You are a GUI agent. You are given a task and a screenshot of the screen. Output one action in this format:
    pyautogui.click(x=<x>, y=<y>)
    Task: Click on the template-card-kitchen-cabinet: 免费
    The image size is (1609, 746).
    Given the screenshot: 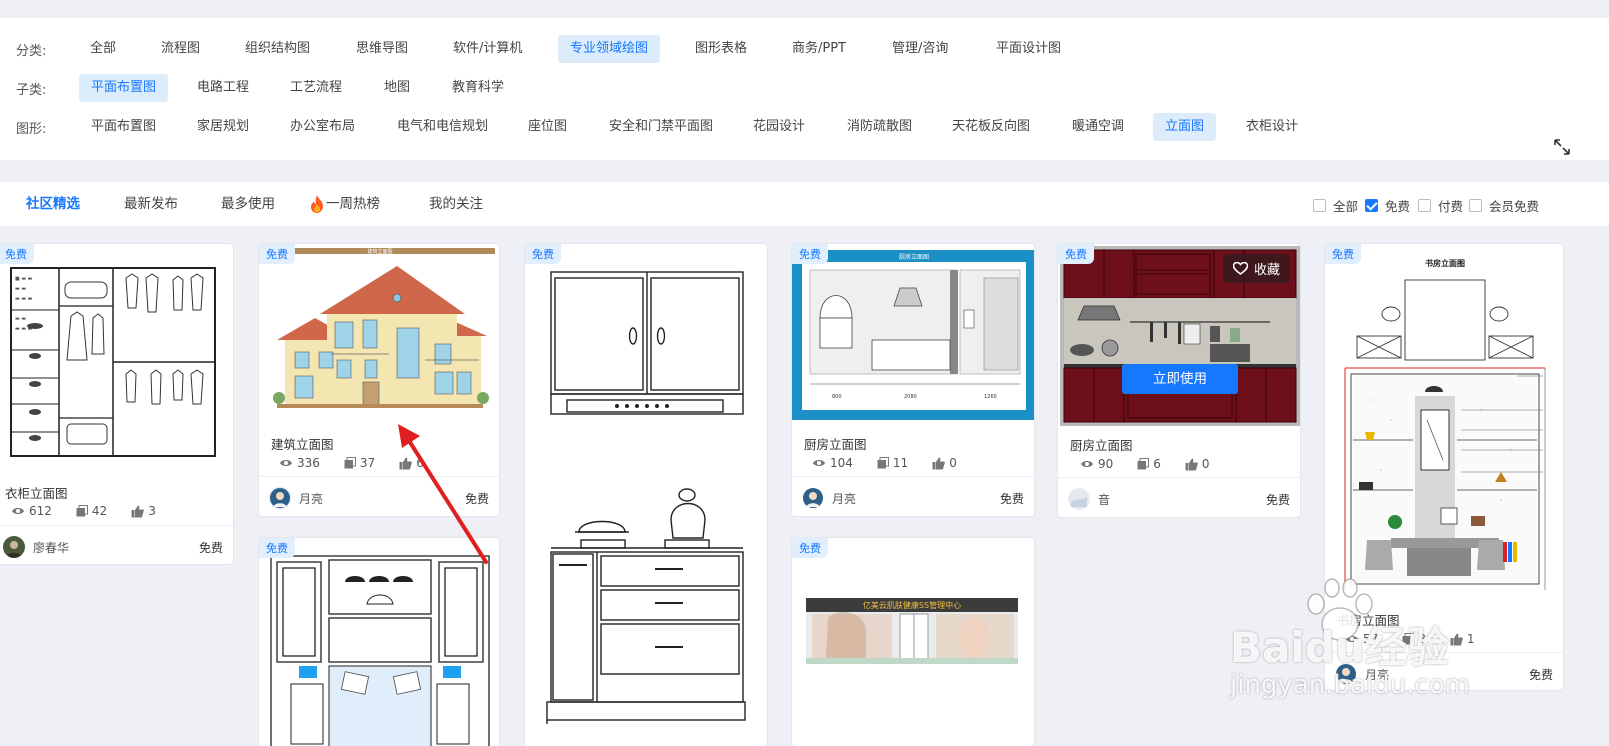 What is the action you would take?
    pyautogui.click(x=646, y=494)
    